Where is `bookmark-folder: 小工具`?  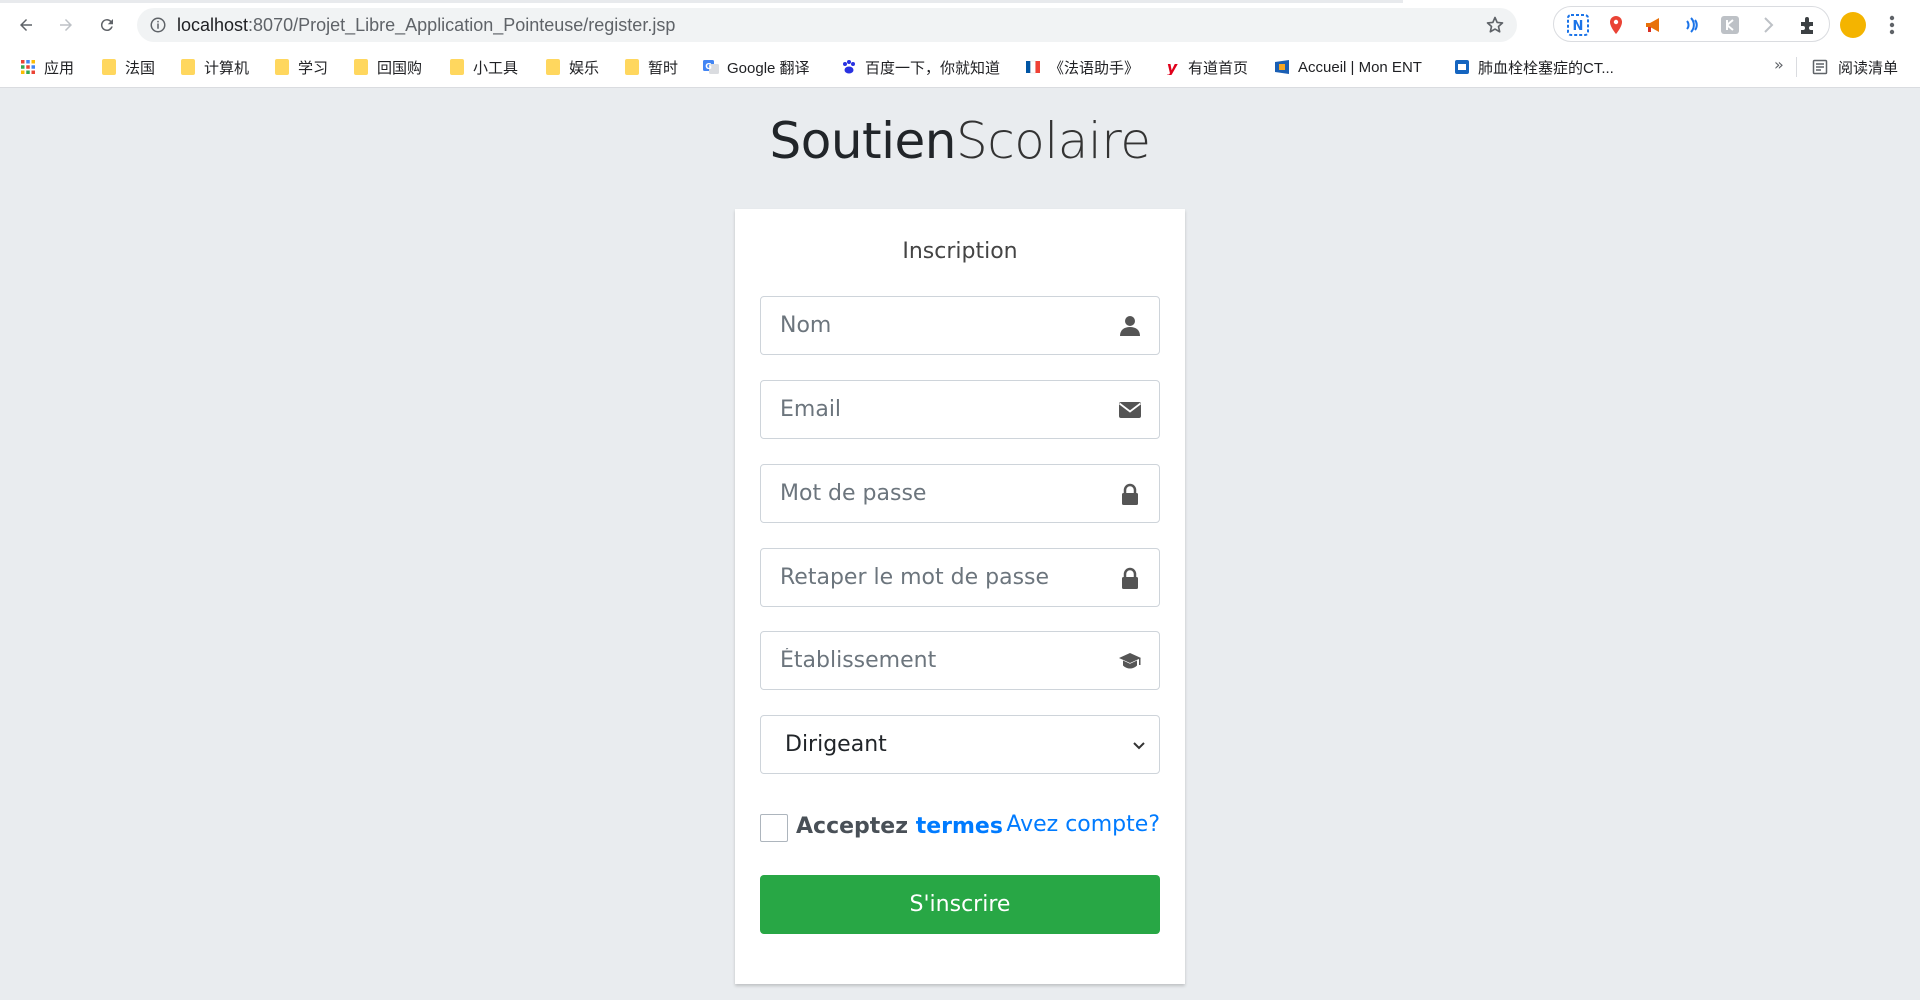 bookmark-folder: 小工具 is located at coordinates (483, 67).